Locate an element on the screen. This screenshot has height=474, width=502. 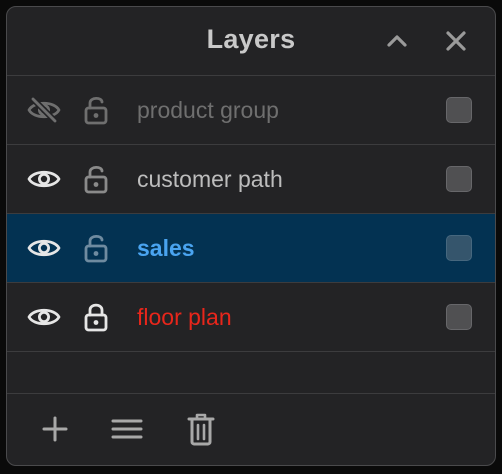
layer-row: product group is located at coordinates (251, 110).